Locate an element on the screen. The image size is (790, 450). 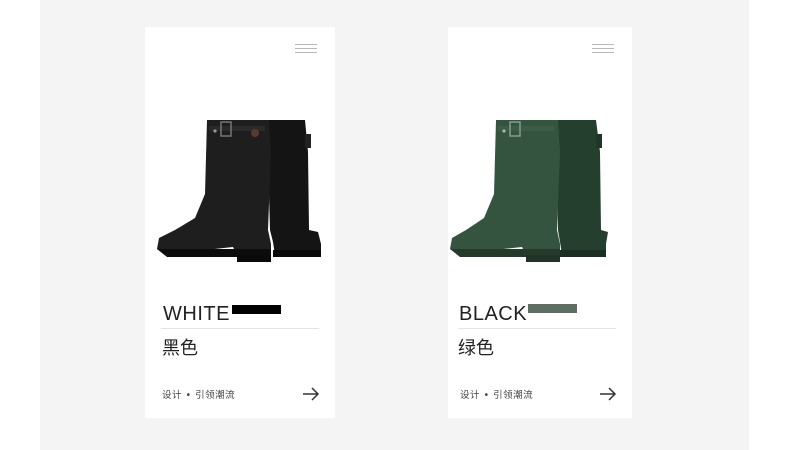
product-color-label: 黑色 is located at coordinates (180, 348).